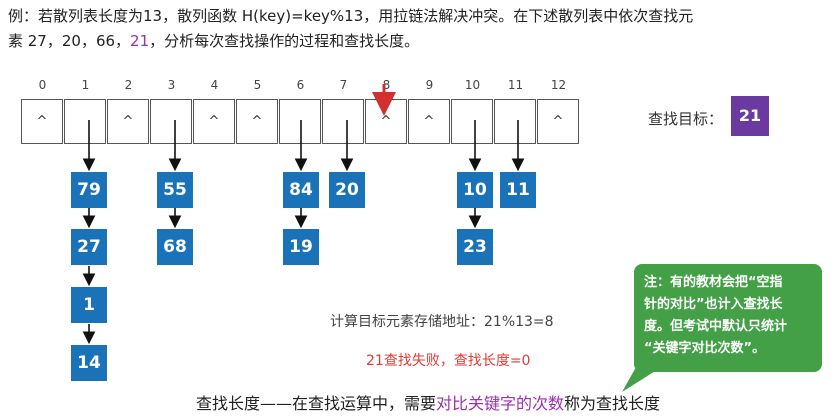 Image resolution: width=834 pixels, height=420 pixels. What do you see at coordinates (716, 326) in the screenshot?
I see `note-line-3: 度。但考试中默认只统计` at bounding box center [716, 326].